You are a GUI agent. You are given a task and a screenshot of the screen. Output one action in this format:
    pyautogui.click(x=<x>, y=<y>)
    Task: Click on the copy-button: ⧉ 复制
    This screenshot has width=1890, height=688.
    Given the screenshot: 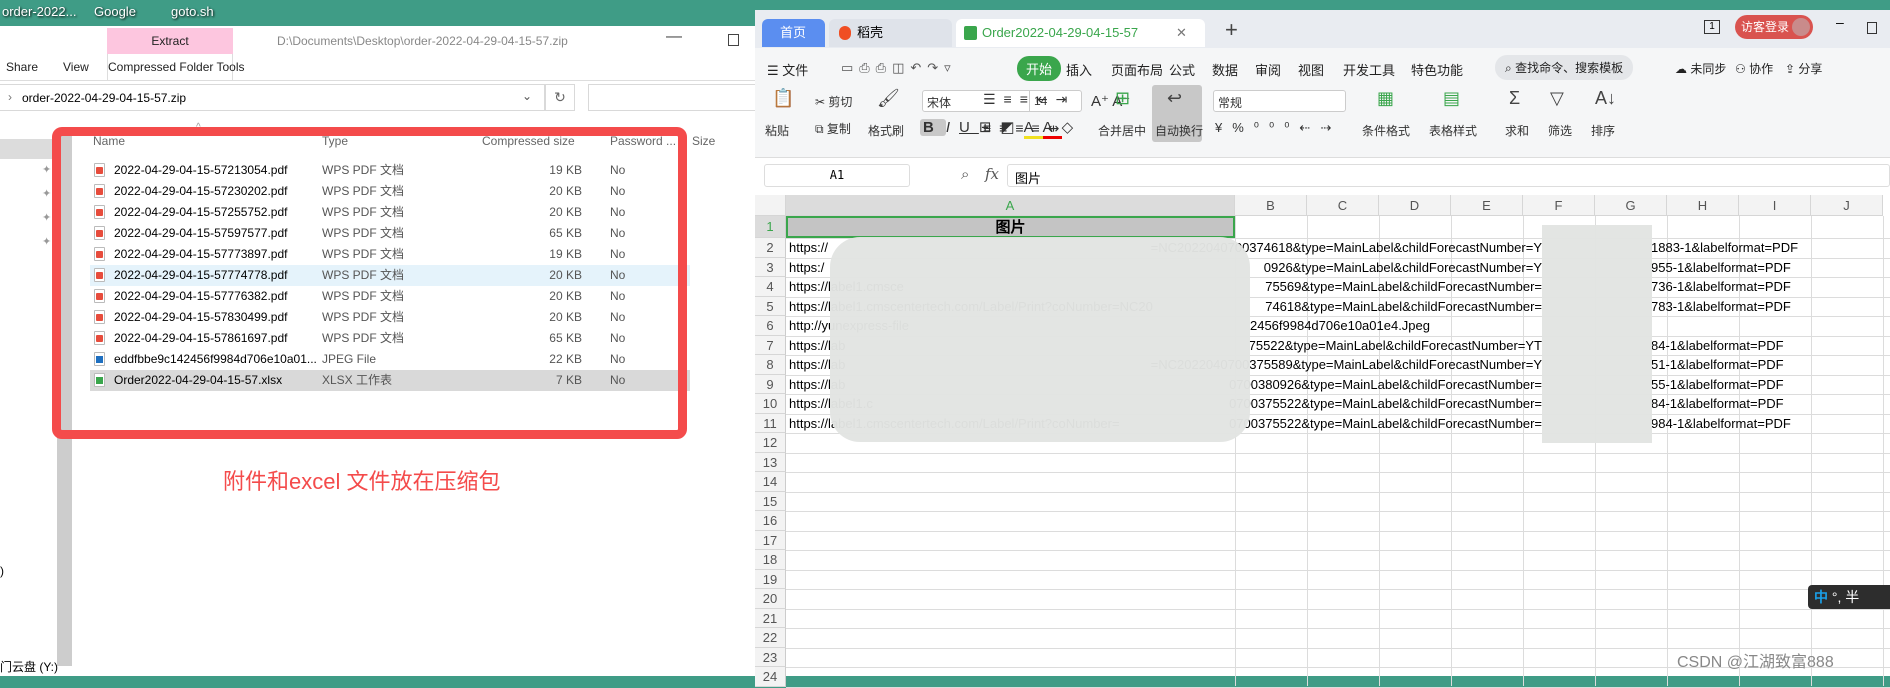 What is the action you would take?
    pyautogui.click(x=833, y=128)
    